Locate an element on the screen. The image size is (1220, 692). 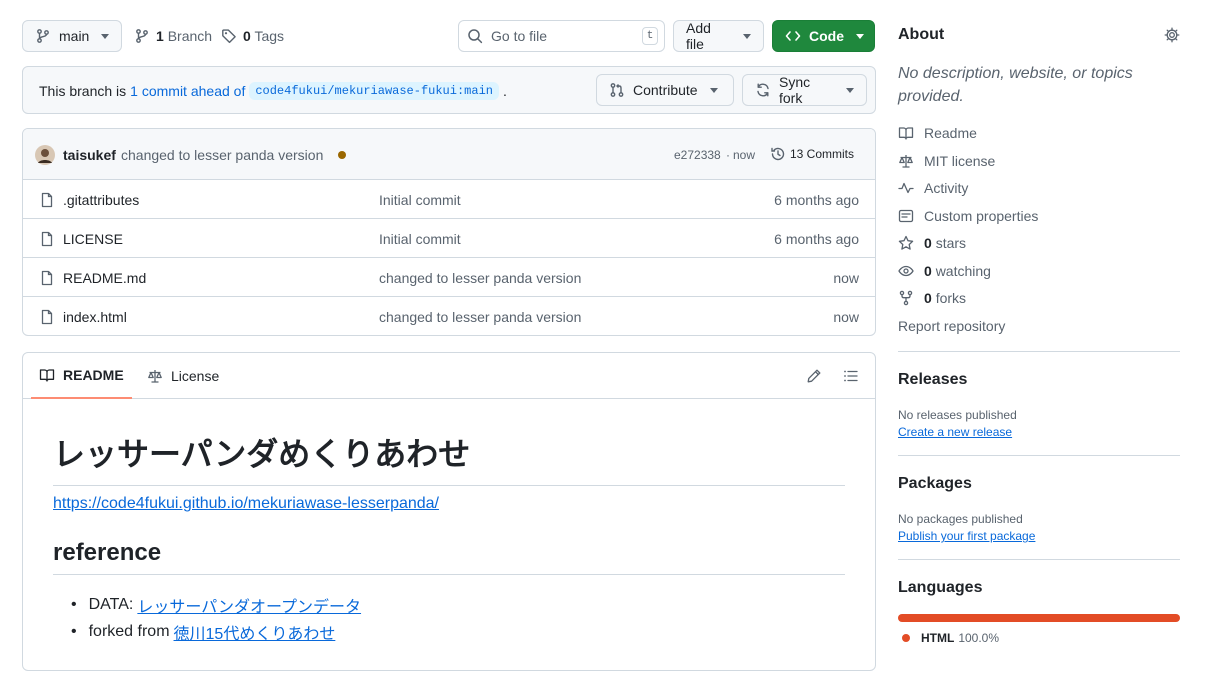
commit-hash: e272338 is located at coordinates (697, 155).